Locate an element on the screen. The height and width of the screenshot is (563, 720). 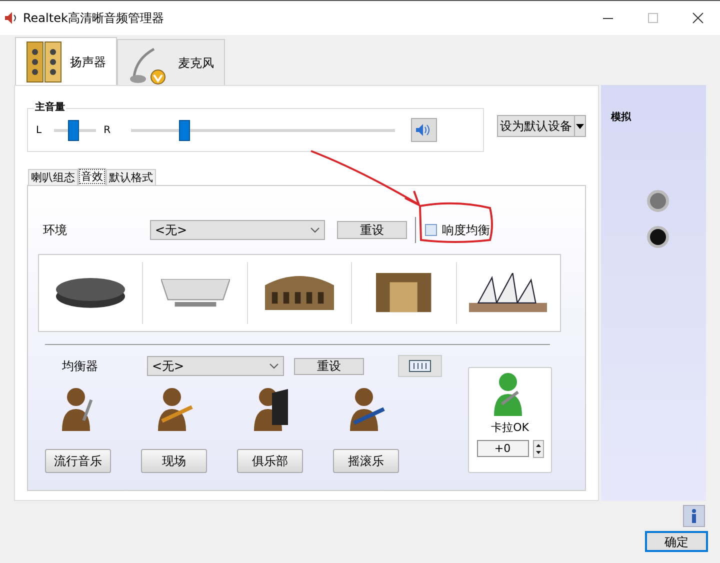
device-tab: 扬声器 is located at coordinates (66, 61).